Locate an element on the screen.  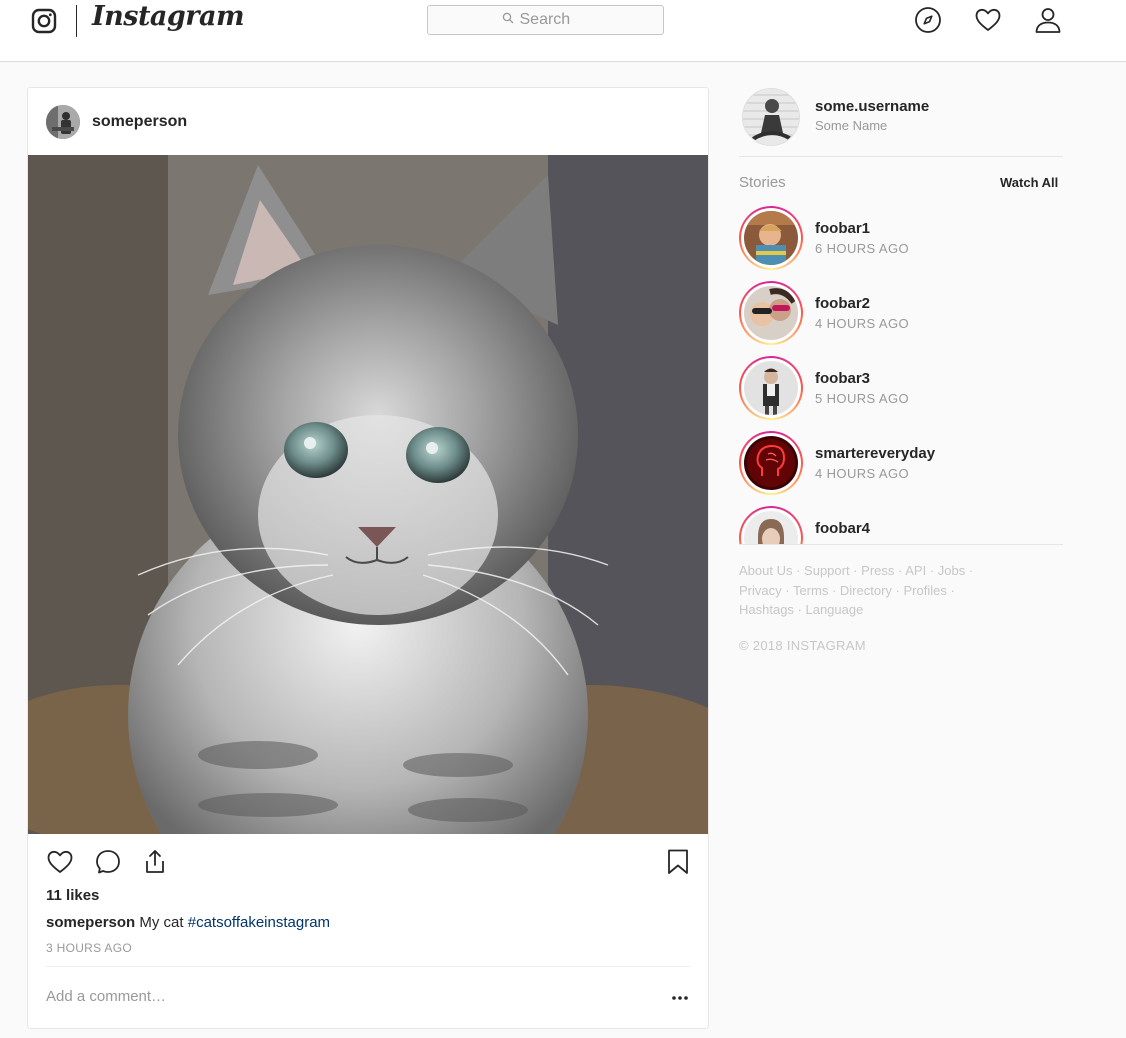
footer-link-directory: Directory is located at coordinates (866, 590).